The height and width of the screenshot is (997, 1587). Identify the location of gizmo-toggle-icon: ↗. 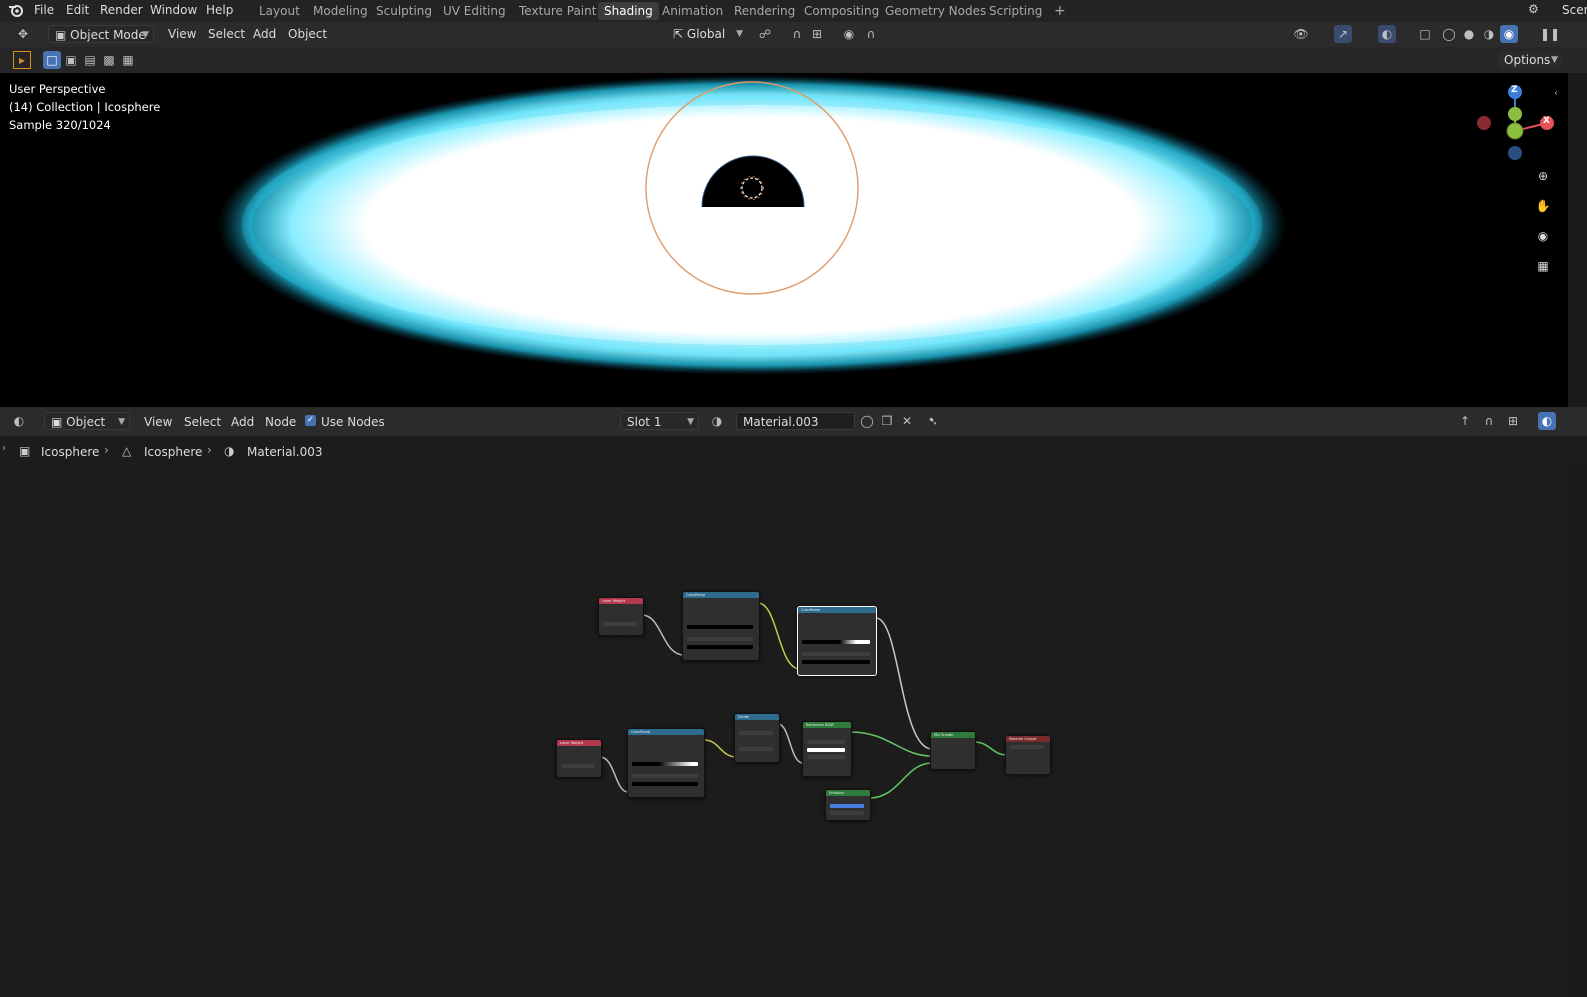
(1343, 34).